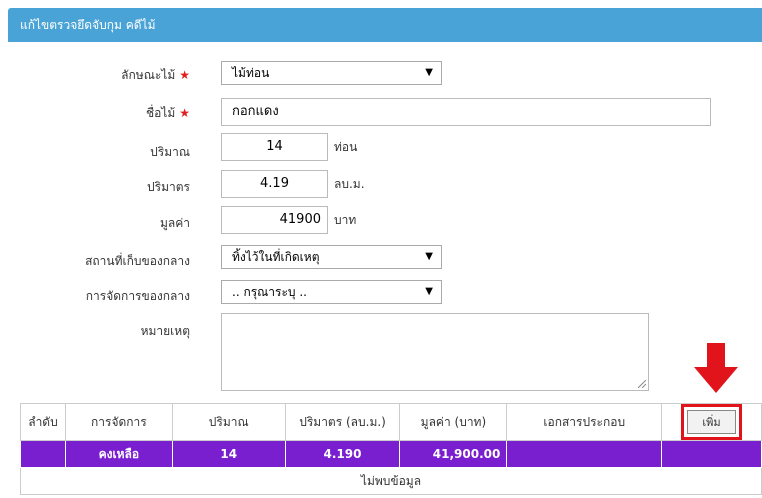 The width and height of the screenshot is (762, 498). What do you see at coordinates (43, 454) in the screenshot?
I see `cell-index` at bounding box center [43, 454].